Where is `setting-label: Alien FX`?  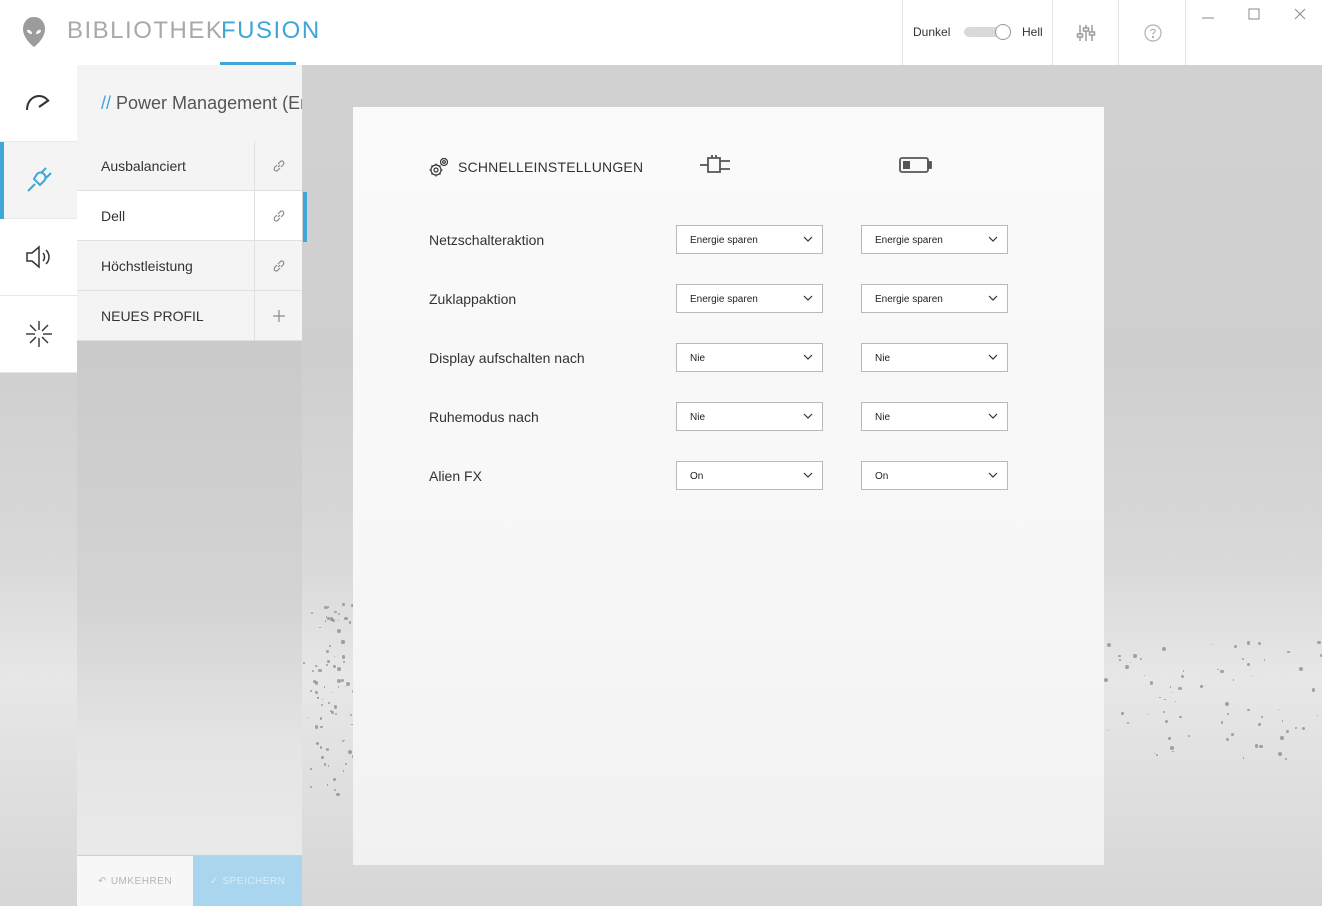 setting-label: Alien FX is located at coordinates (455, 476).